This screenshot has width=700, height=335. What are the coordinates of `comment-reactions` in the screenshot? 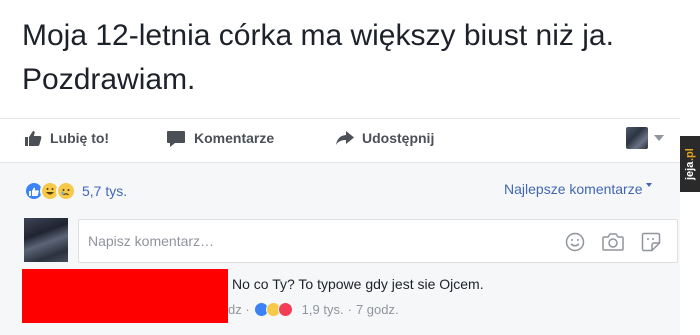 It's located at (273, 309).